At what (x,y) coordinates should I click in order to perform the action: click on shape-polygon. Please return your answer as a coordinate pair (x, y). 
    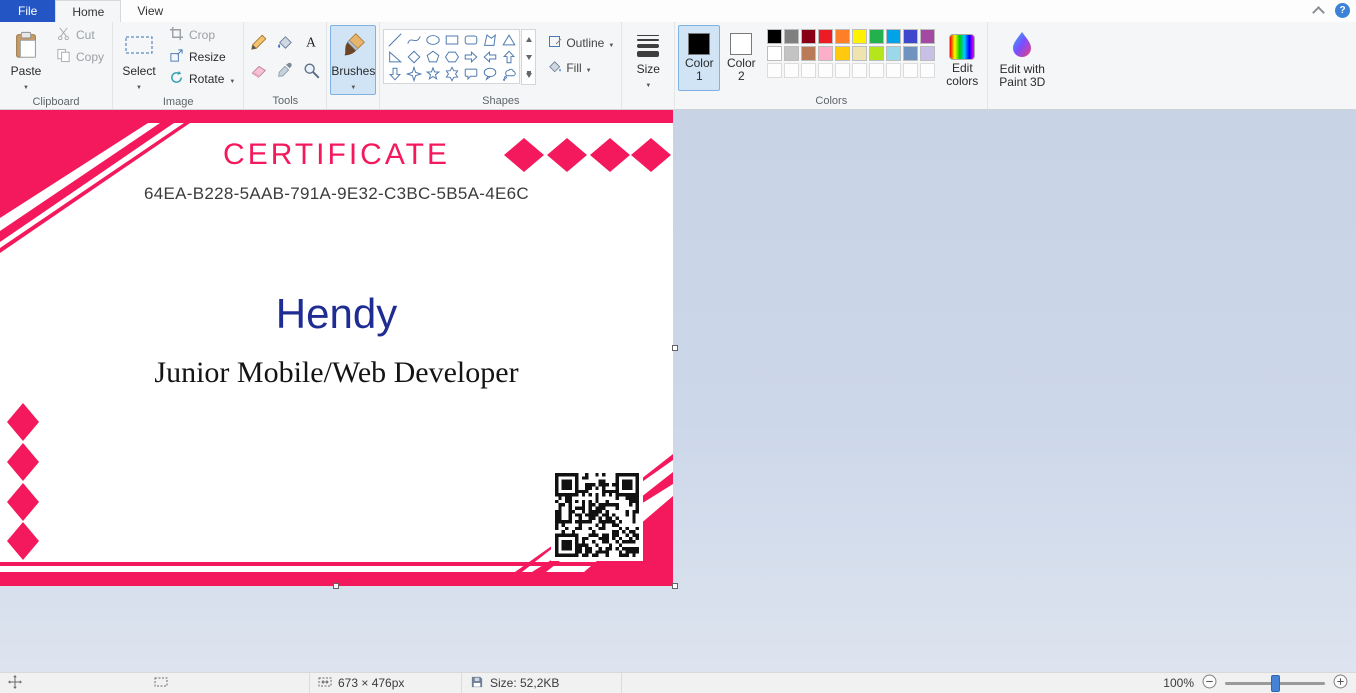
    Looking at the image, I should click on (489, 39).